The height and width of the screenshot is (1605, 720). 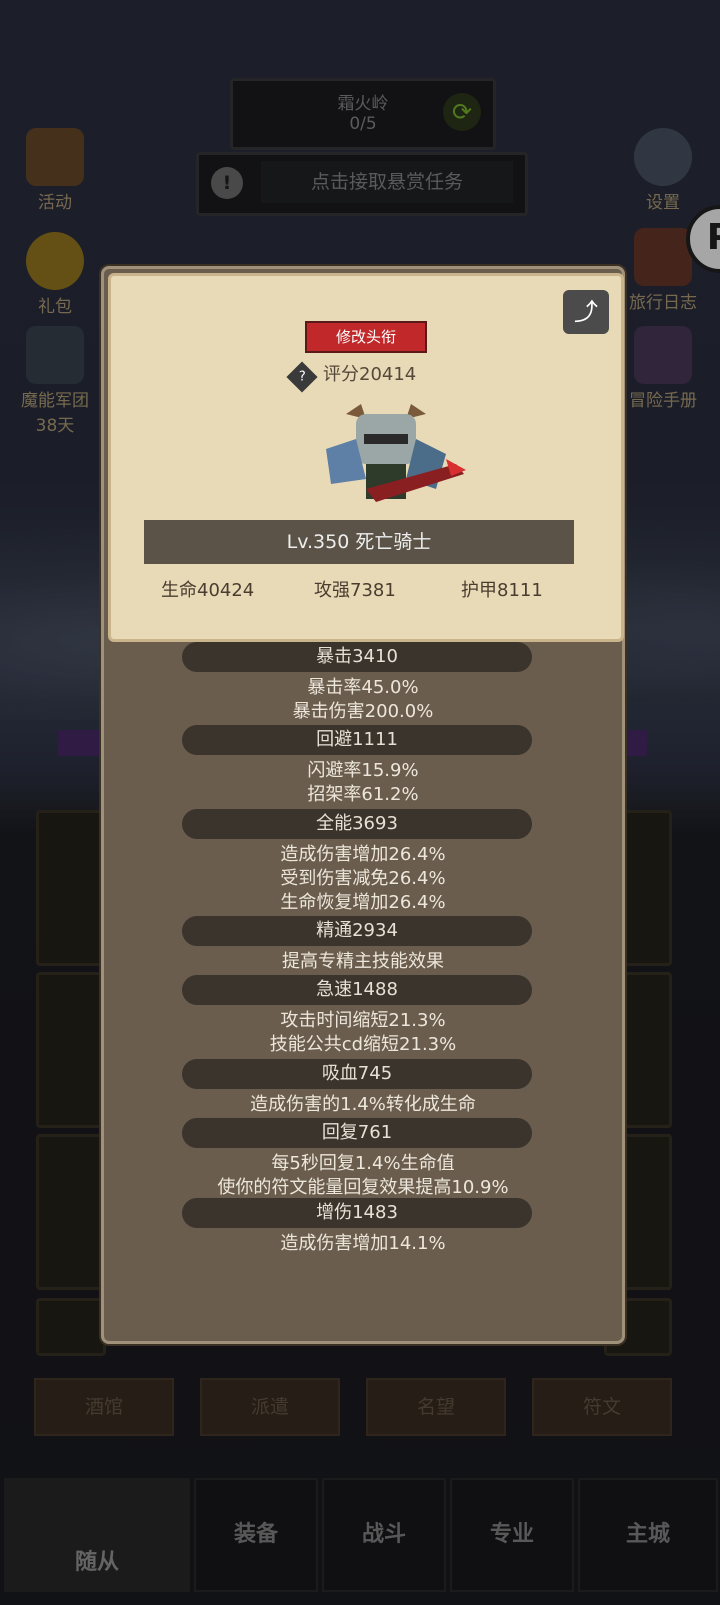 I want to click on section-avoidance: 回避1111, so click(x=357, y=740).